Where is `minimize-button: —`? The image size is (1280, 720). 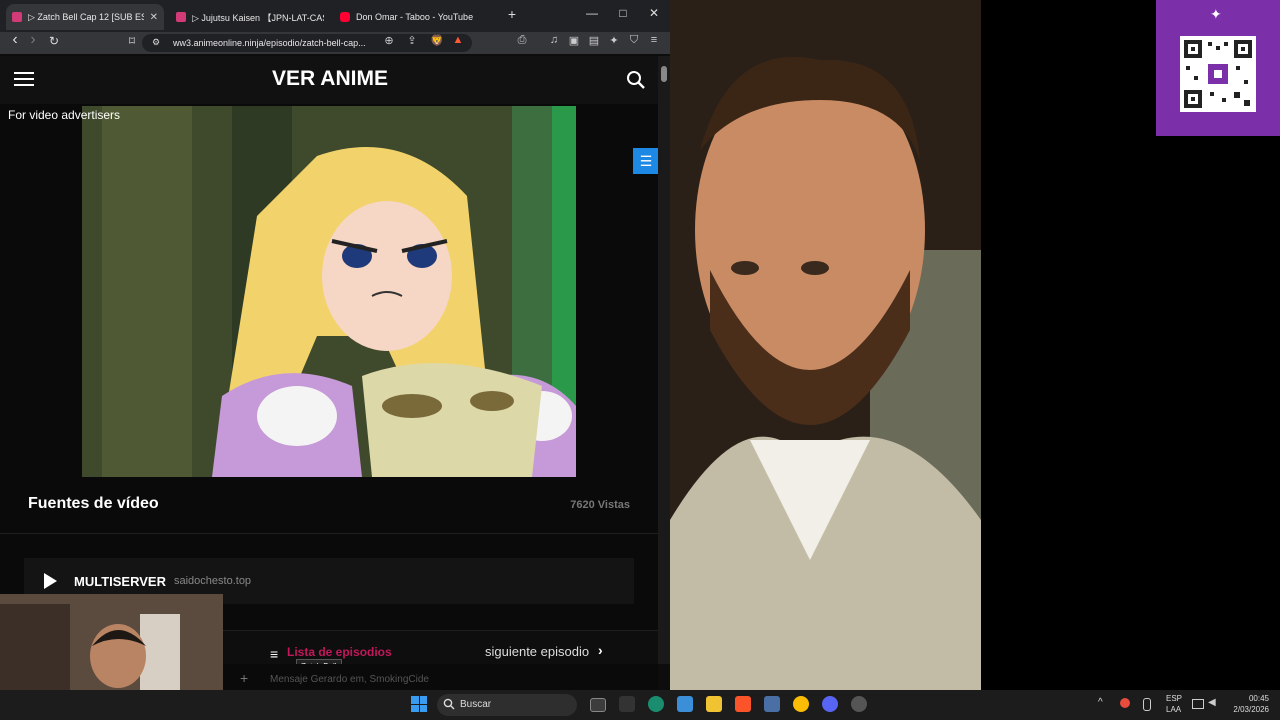 minimize-button: — is located at coordinates (592, 13).